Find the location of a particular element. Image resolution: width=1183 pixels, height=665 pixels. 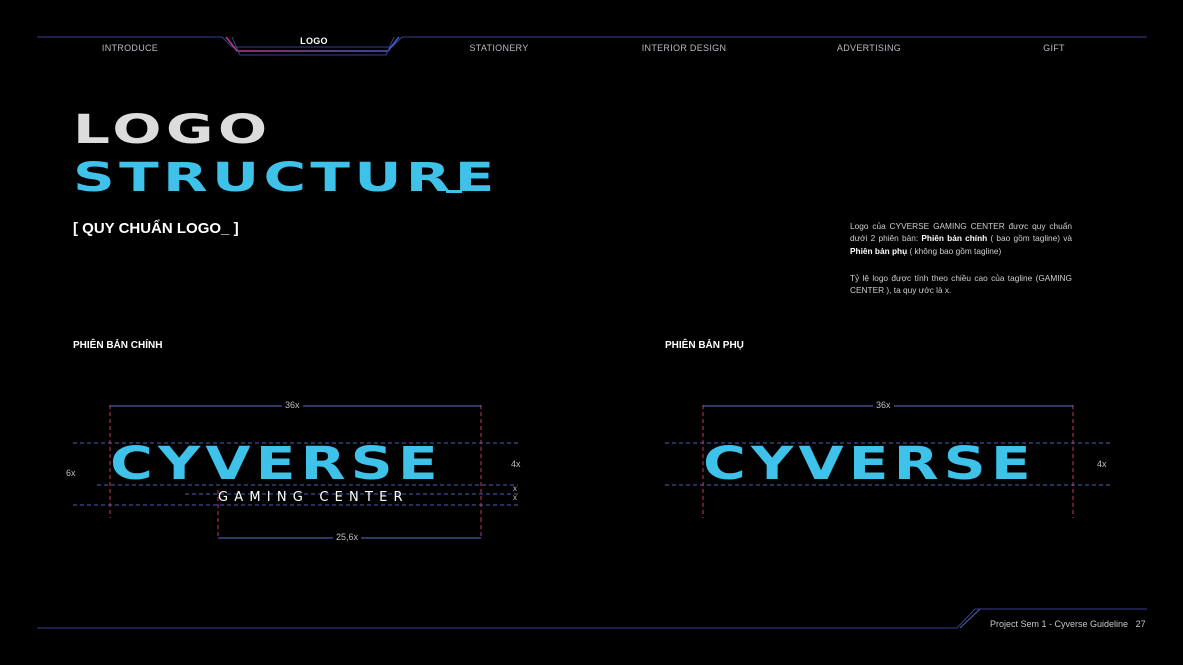

secondary-word-height-dimension: 4x is located at coordinates (1102, 464).